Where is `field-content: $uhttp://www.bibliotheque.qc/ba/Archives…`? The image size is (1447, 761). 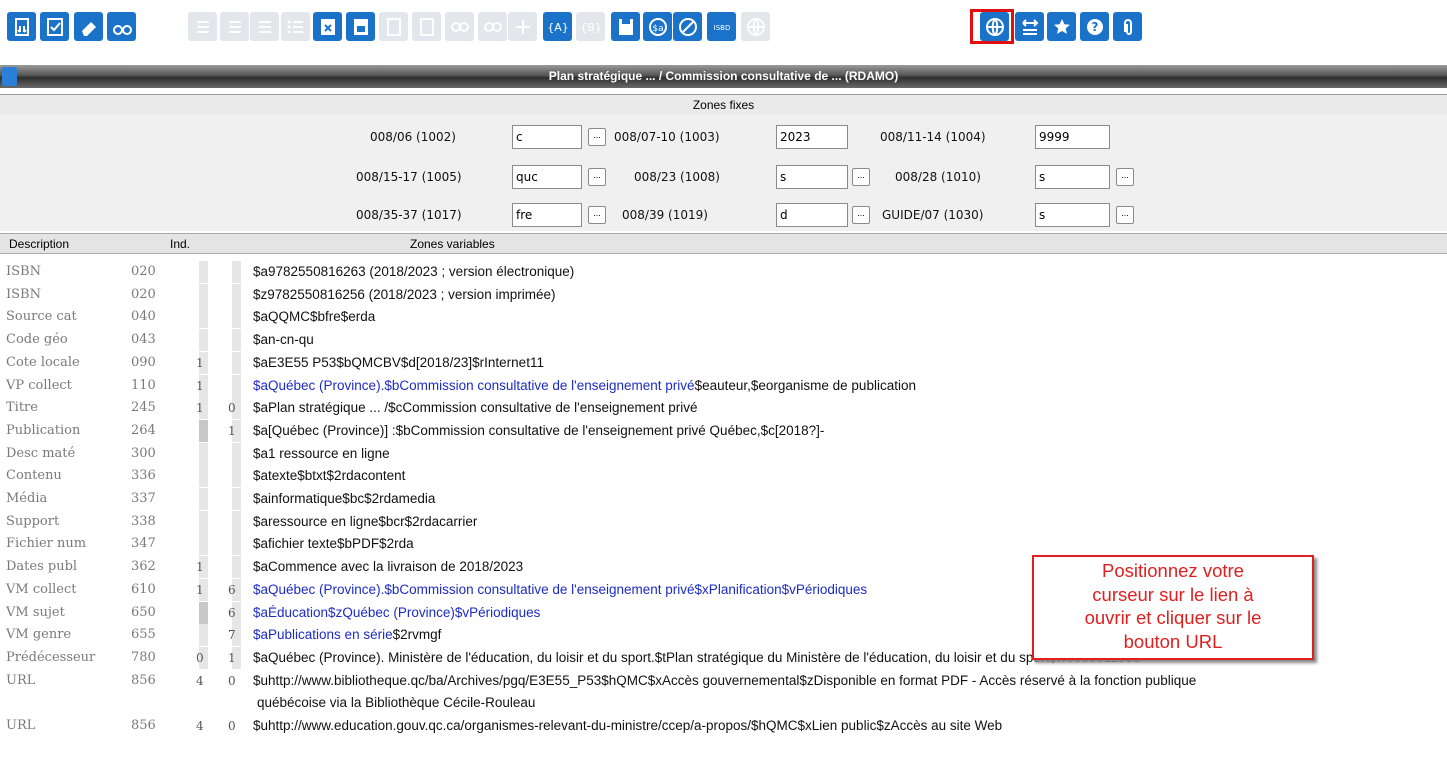
field-content: $uhttp://www.bibliotheque.qc/ba/Archives… is located at coordinates (724, 681).